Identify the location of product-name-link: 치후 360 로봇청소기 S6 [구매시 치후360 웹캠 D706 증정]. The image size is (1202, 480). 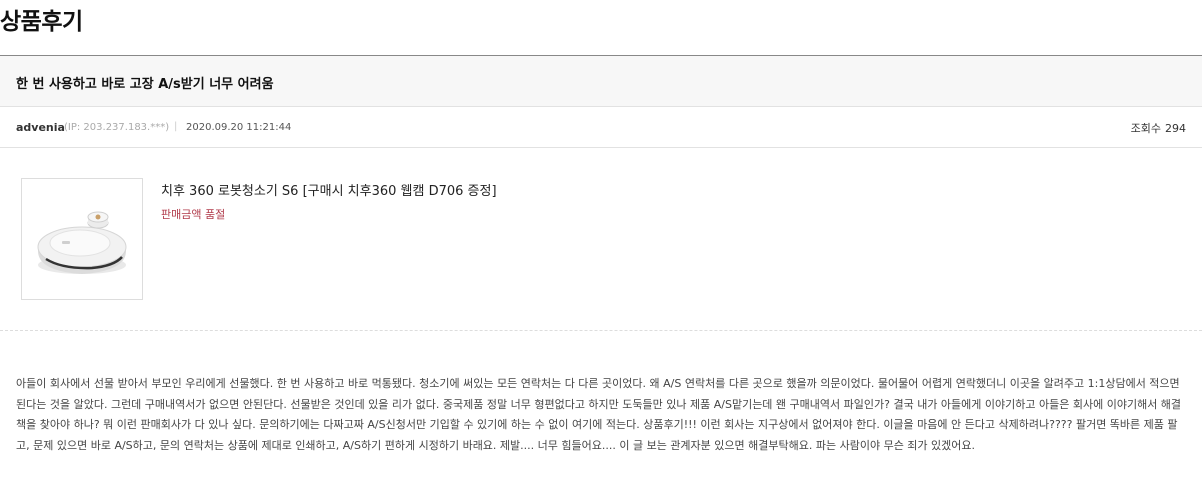
(329, 189).